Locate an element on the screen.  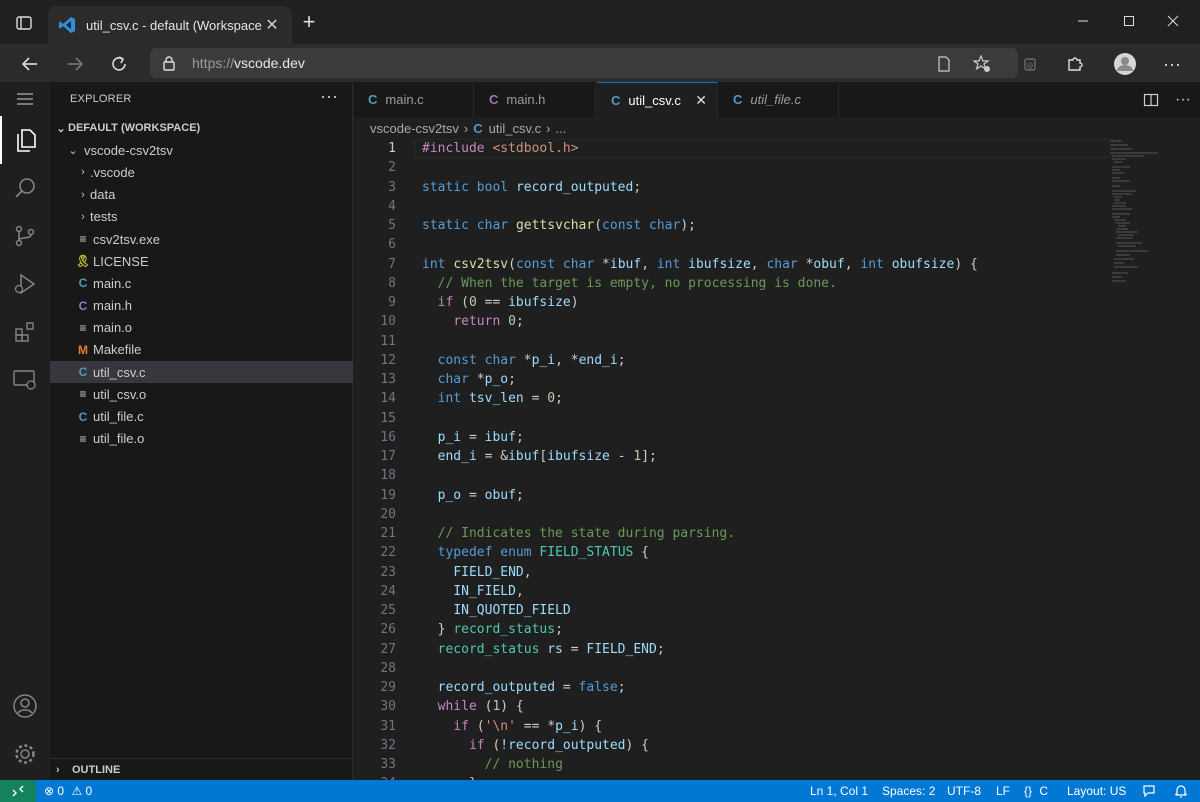
sidebar-title: EXPLORER is located at coordinates (101, 99).